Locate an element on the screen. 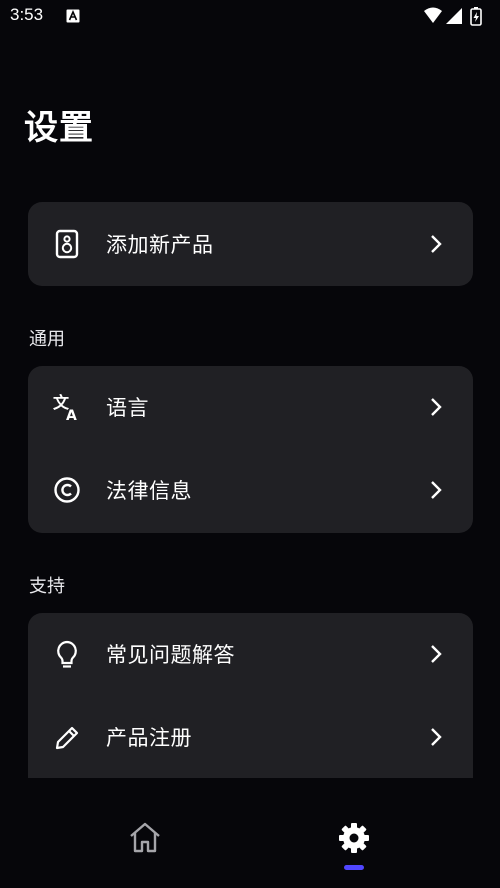  signal-icon is located at coordinates (454, 16).